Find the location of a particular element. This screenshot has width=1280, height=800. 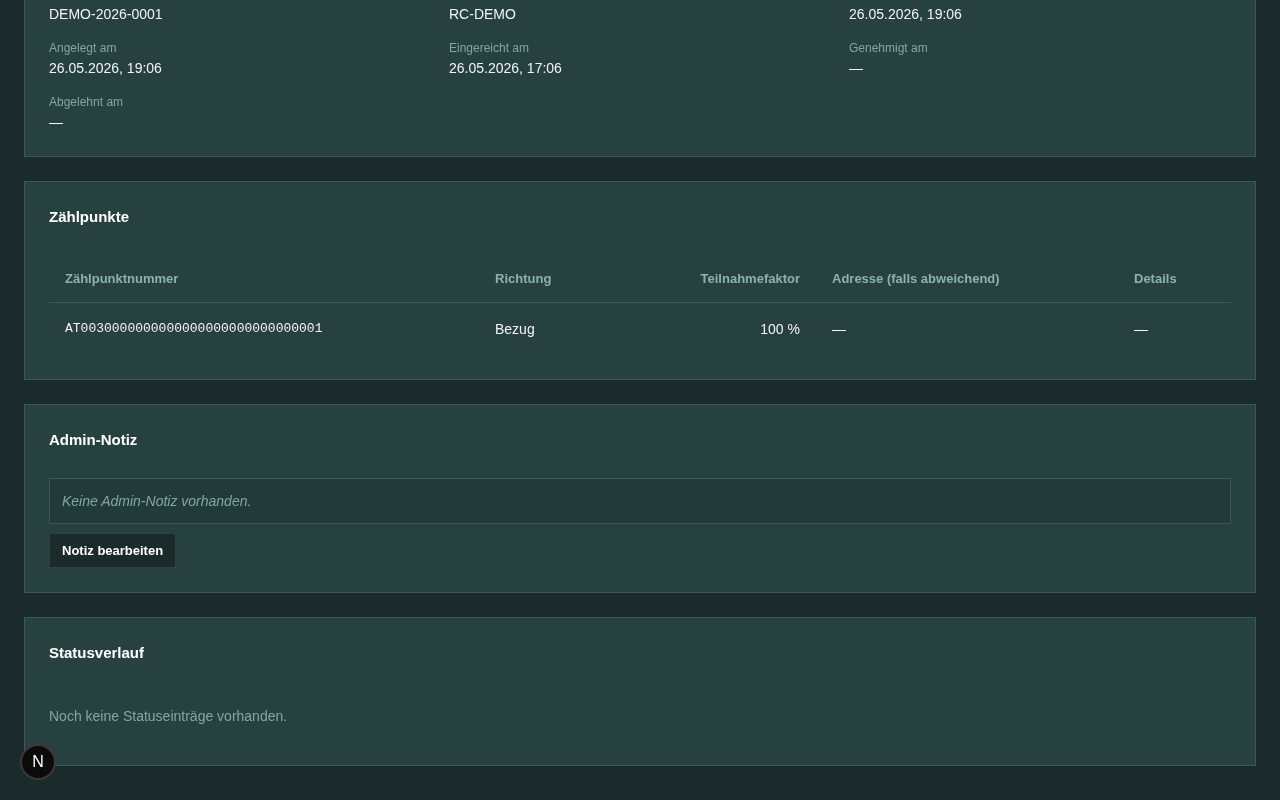

field-value: 26.05.2026, 17:06 is located at coordinates (506, 68).